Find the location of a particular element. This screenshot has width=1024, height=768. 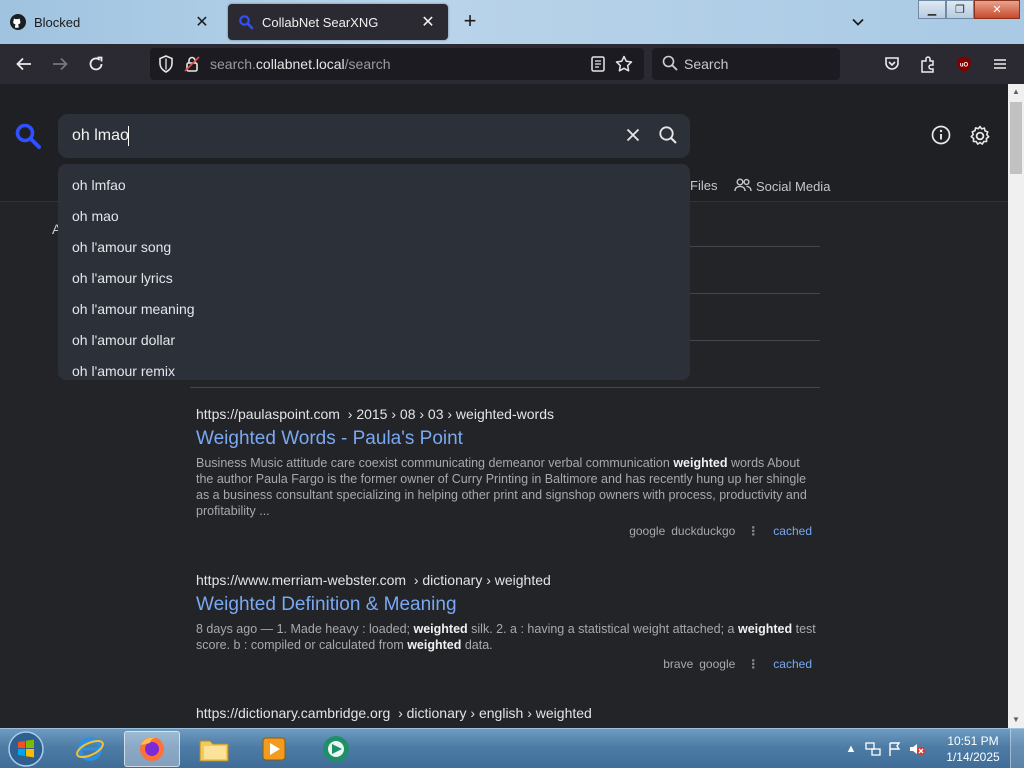

searxng-logo-icon is located at coordinates (28, 138).